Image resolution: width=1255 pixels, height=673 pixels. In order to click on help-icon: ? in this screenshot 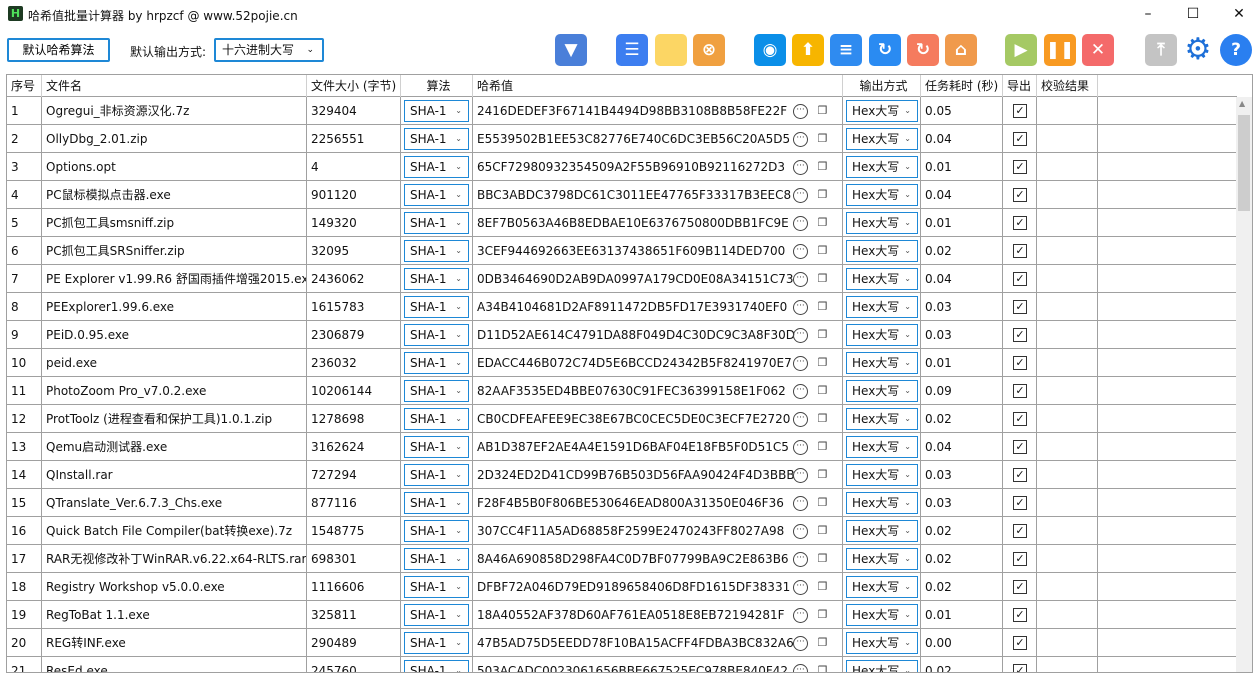, I will do `click(1236, 50)`.